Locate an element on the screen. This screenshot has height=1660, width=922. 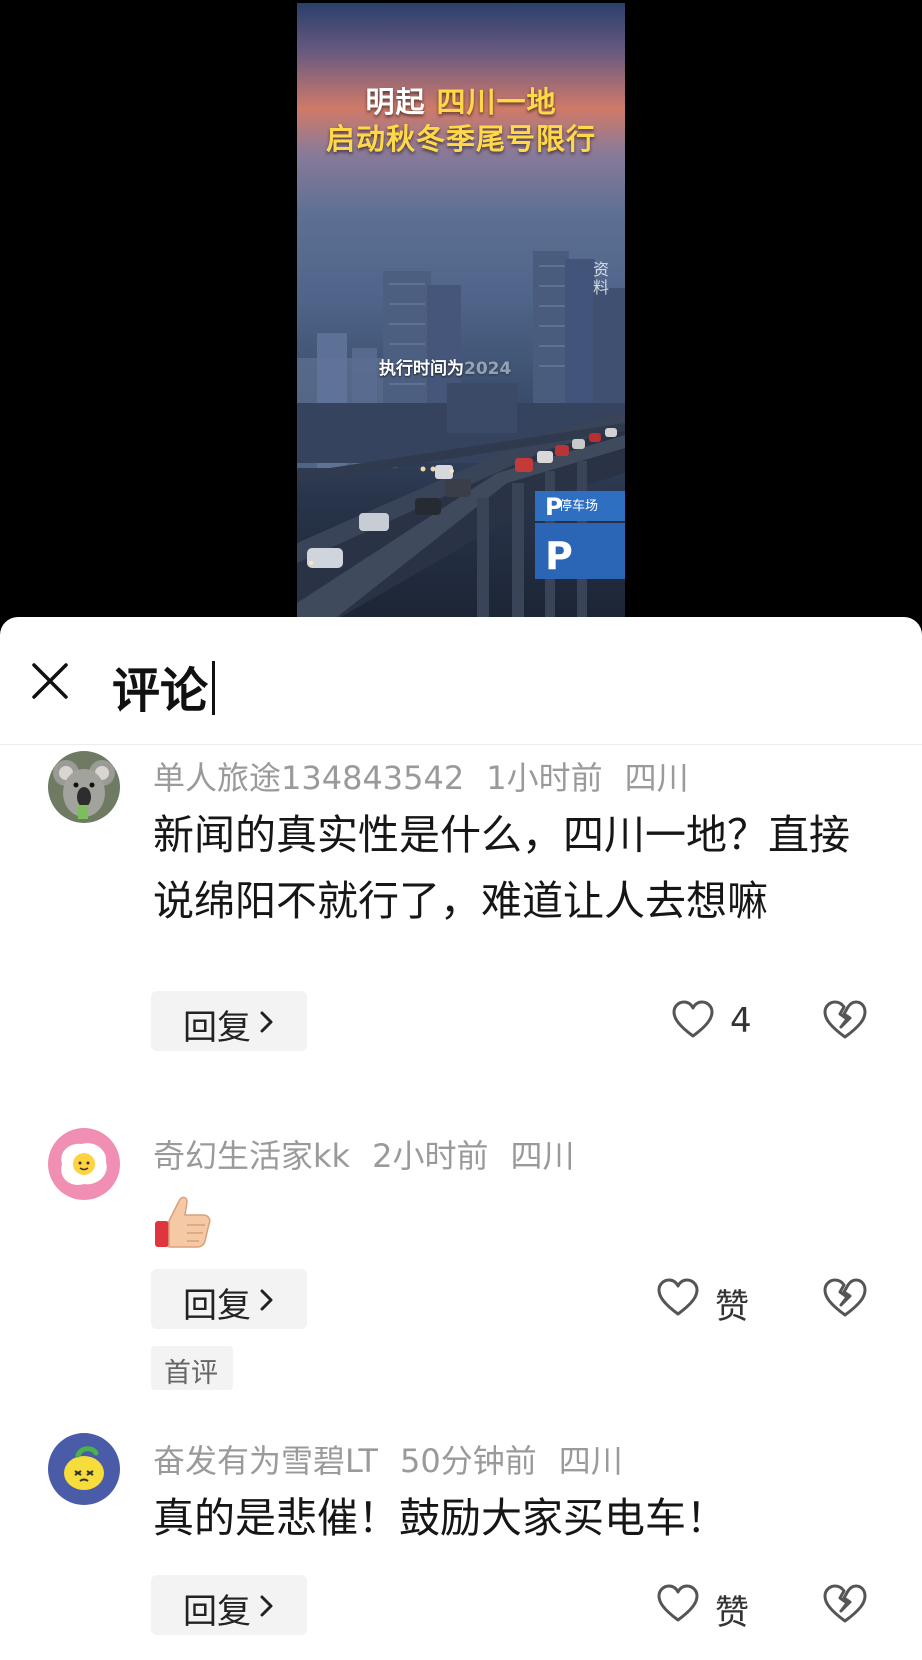
thumbs-up-emoji is located at coordinates (183, 1221).